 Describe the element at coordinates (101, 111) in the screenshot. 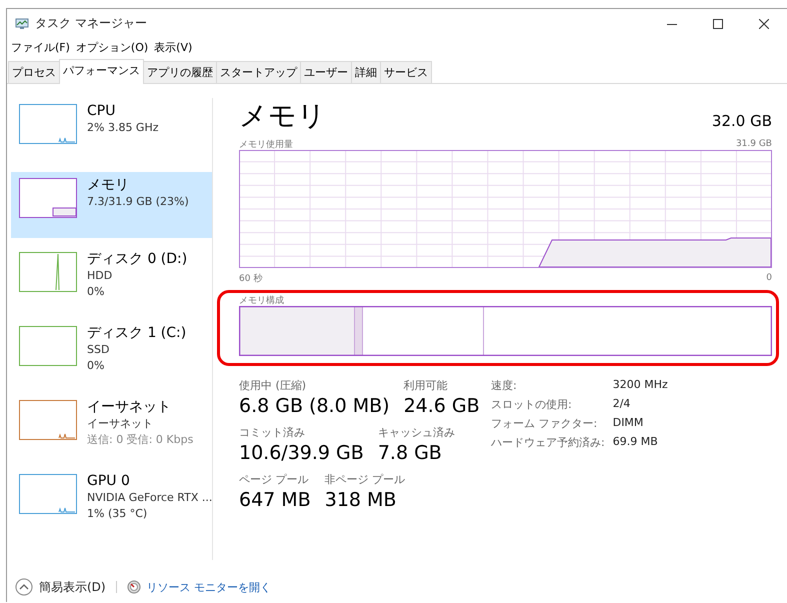

I see `device-name: CPU` at that location.